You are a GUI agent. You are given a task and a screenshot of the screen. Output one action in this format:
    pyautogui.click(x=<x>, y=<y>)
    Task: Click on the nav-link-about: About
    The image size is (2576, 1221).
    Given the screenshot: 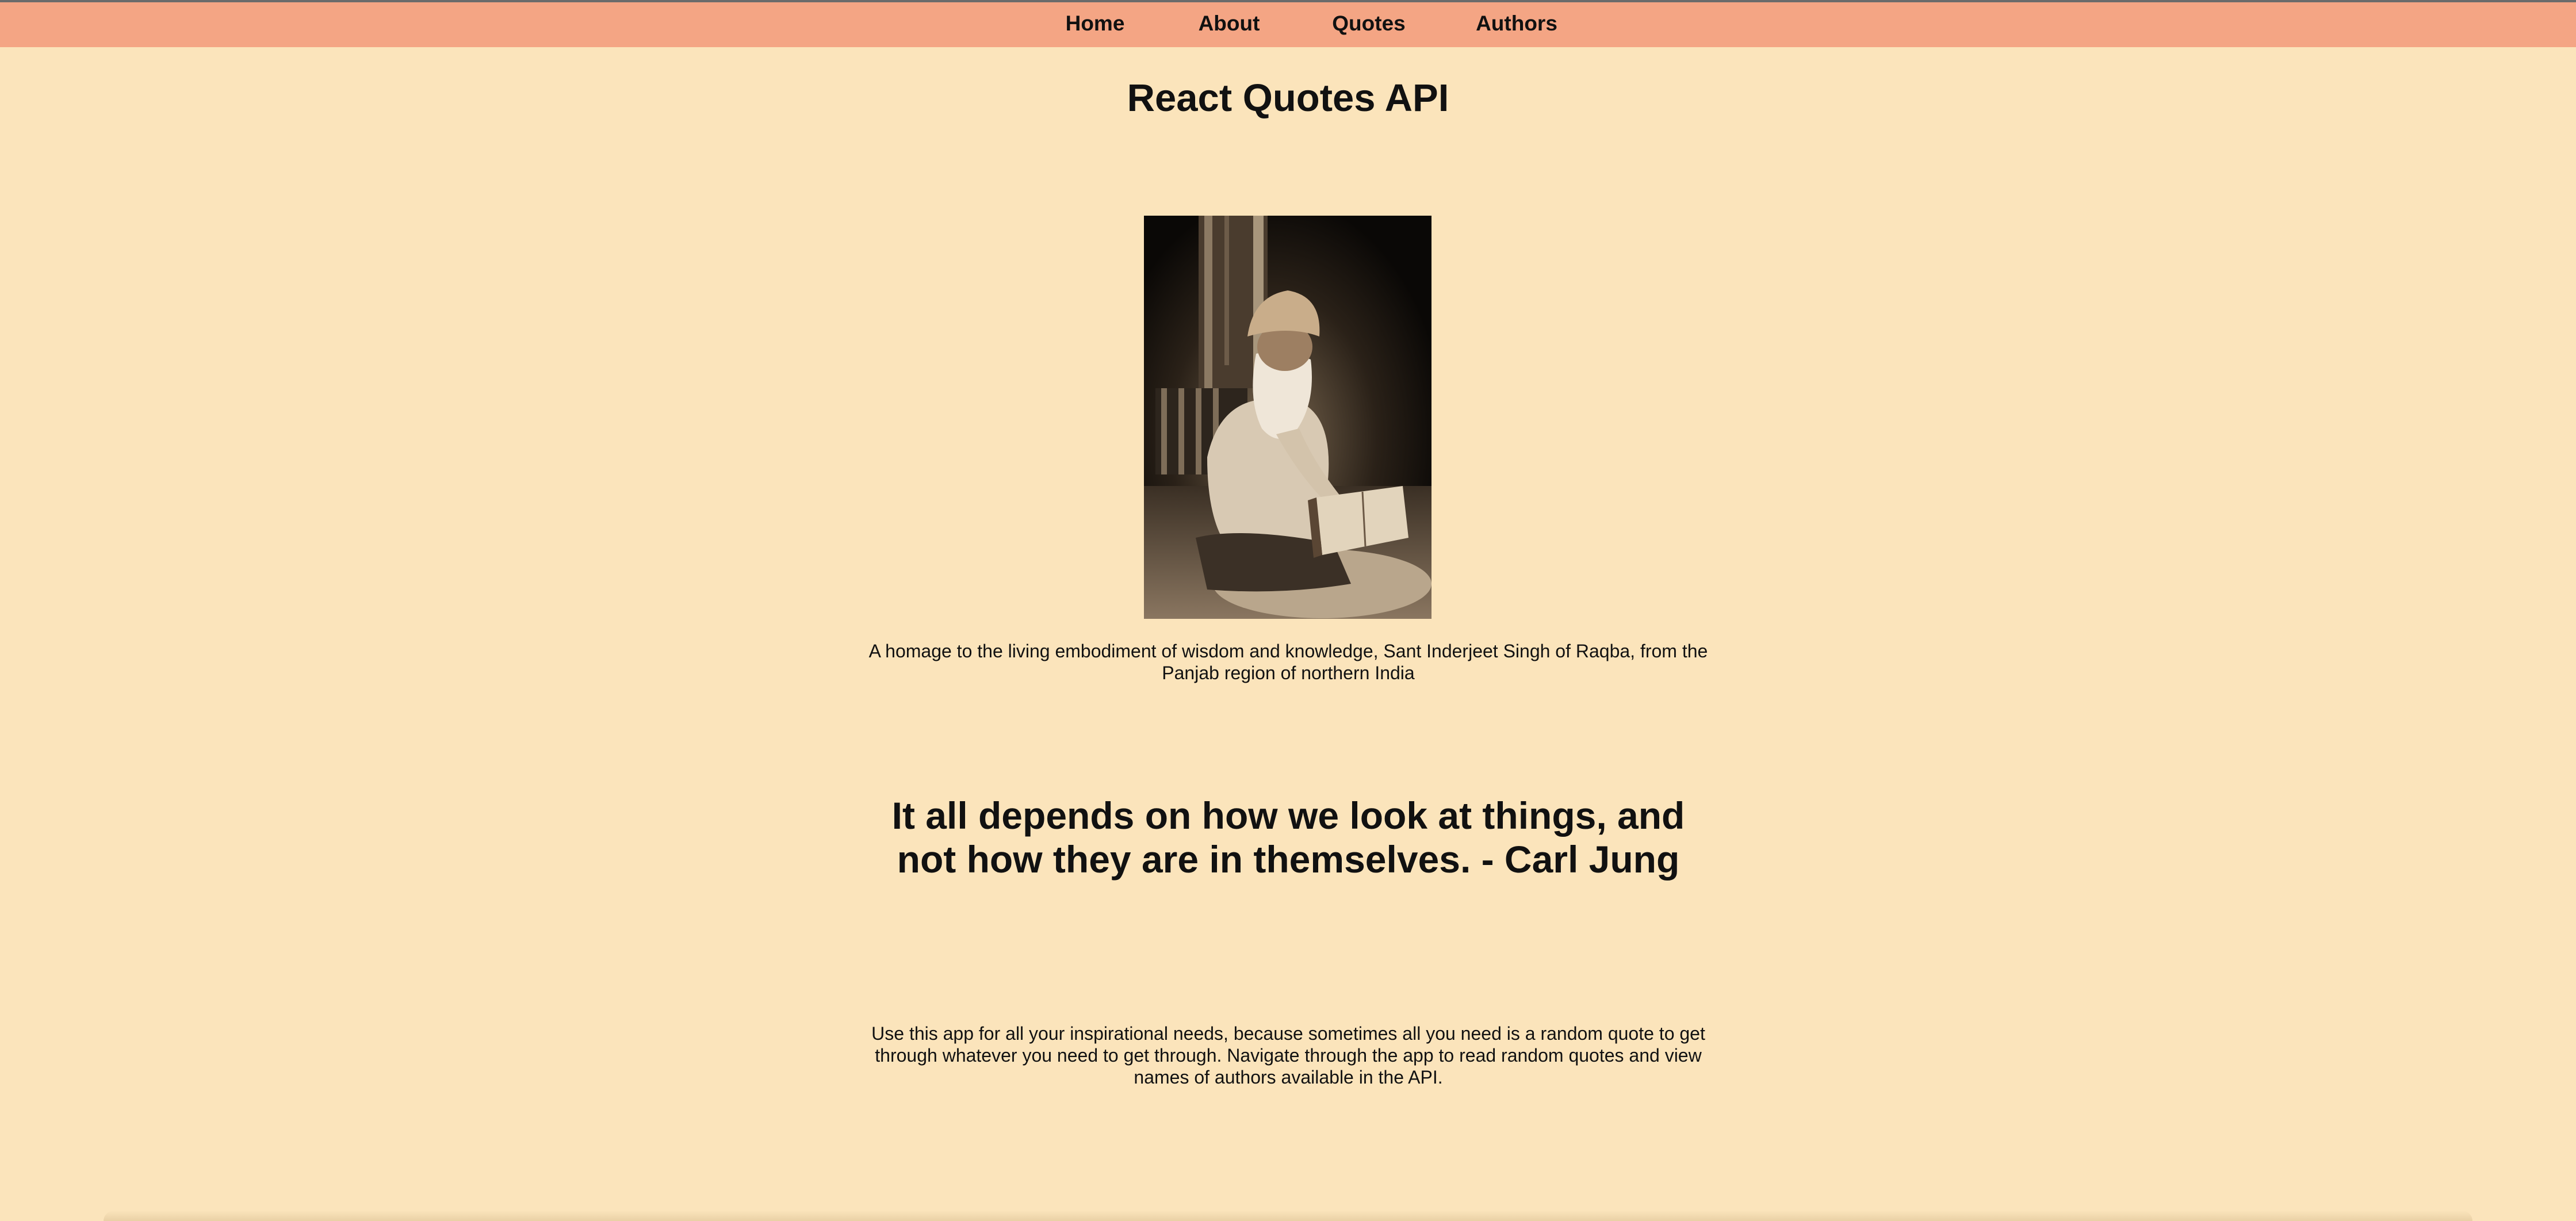 What is the action you would take?
    pyautogui.click(x=1229, y=25)
    